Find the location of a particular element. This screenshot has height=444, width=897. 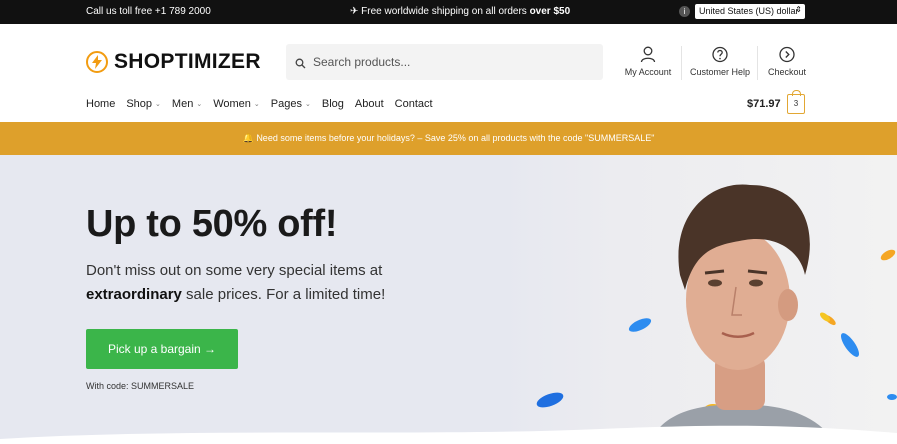

nav-label: Shop is located at coordinates (139, 104).